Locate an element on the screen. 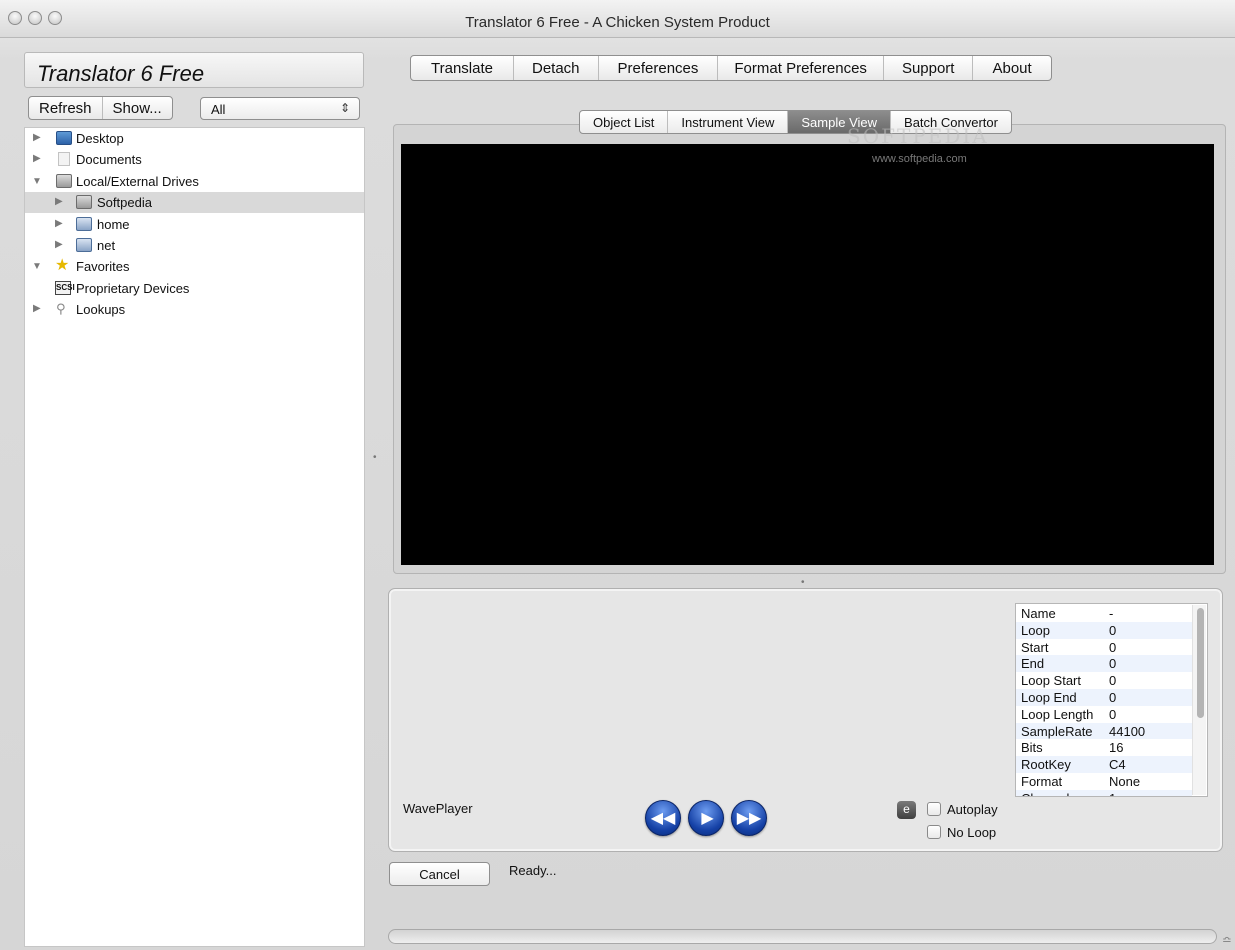 This screenshot has width=1235, height=950. play-button: ▶ is located at coordinates (706, 818).